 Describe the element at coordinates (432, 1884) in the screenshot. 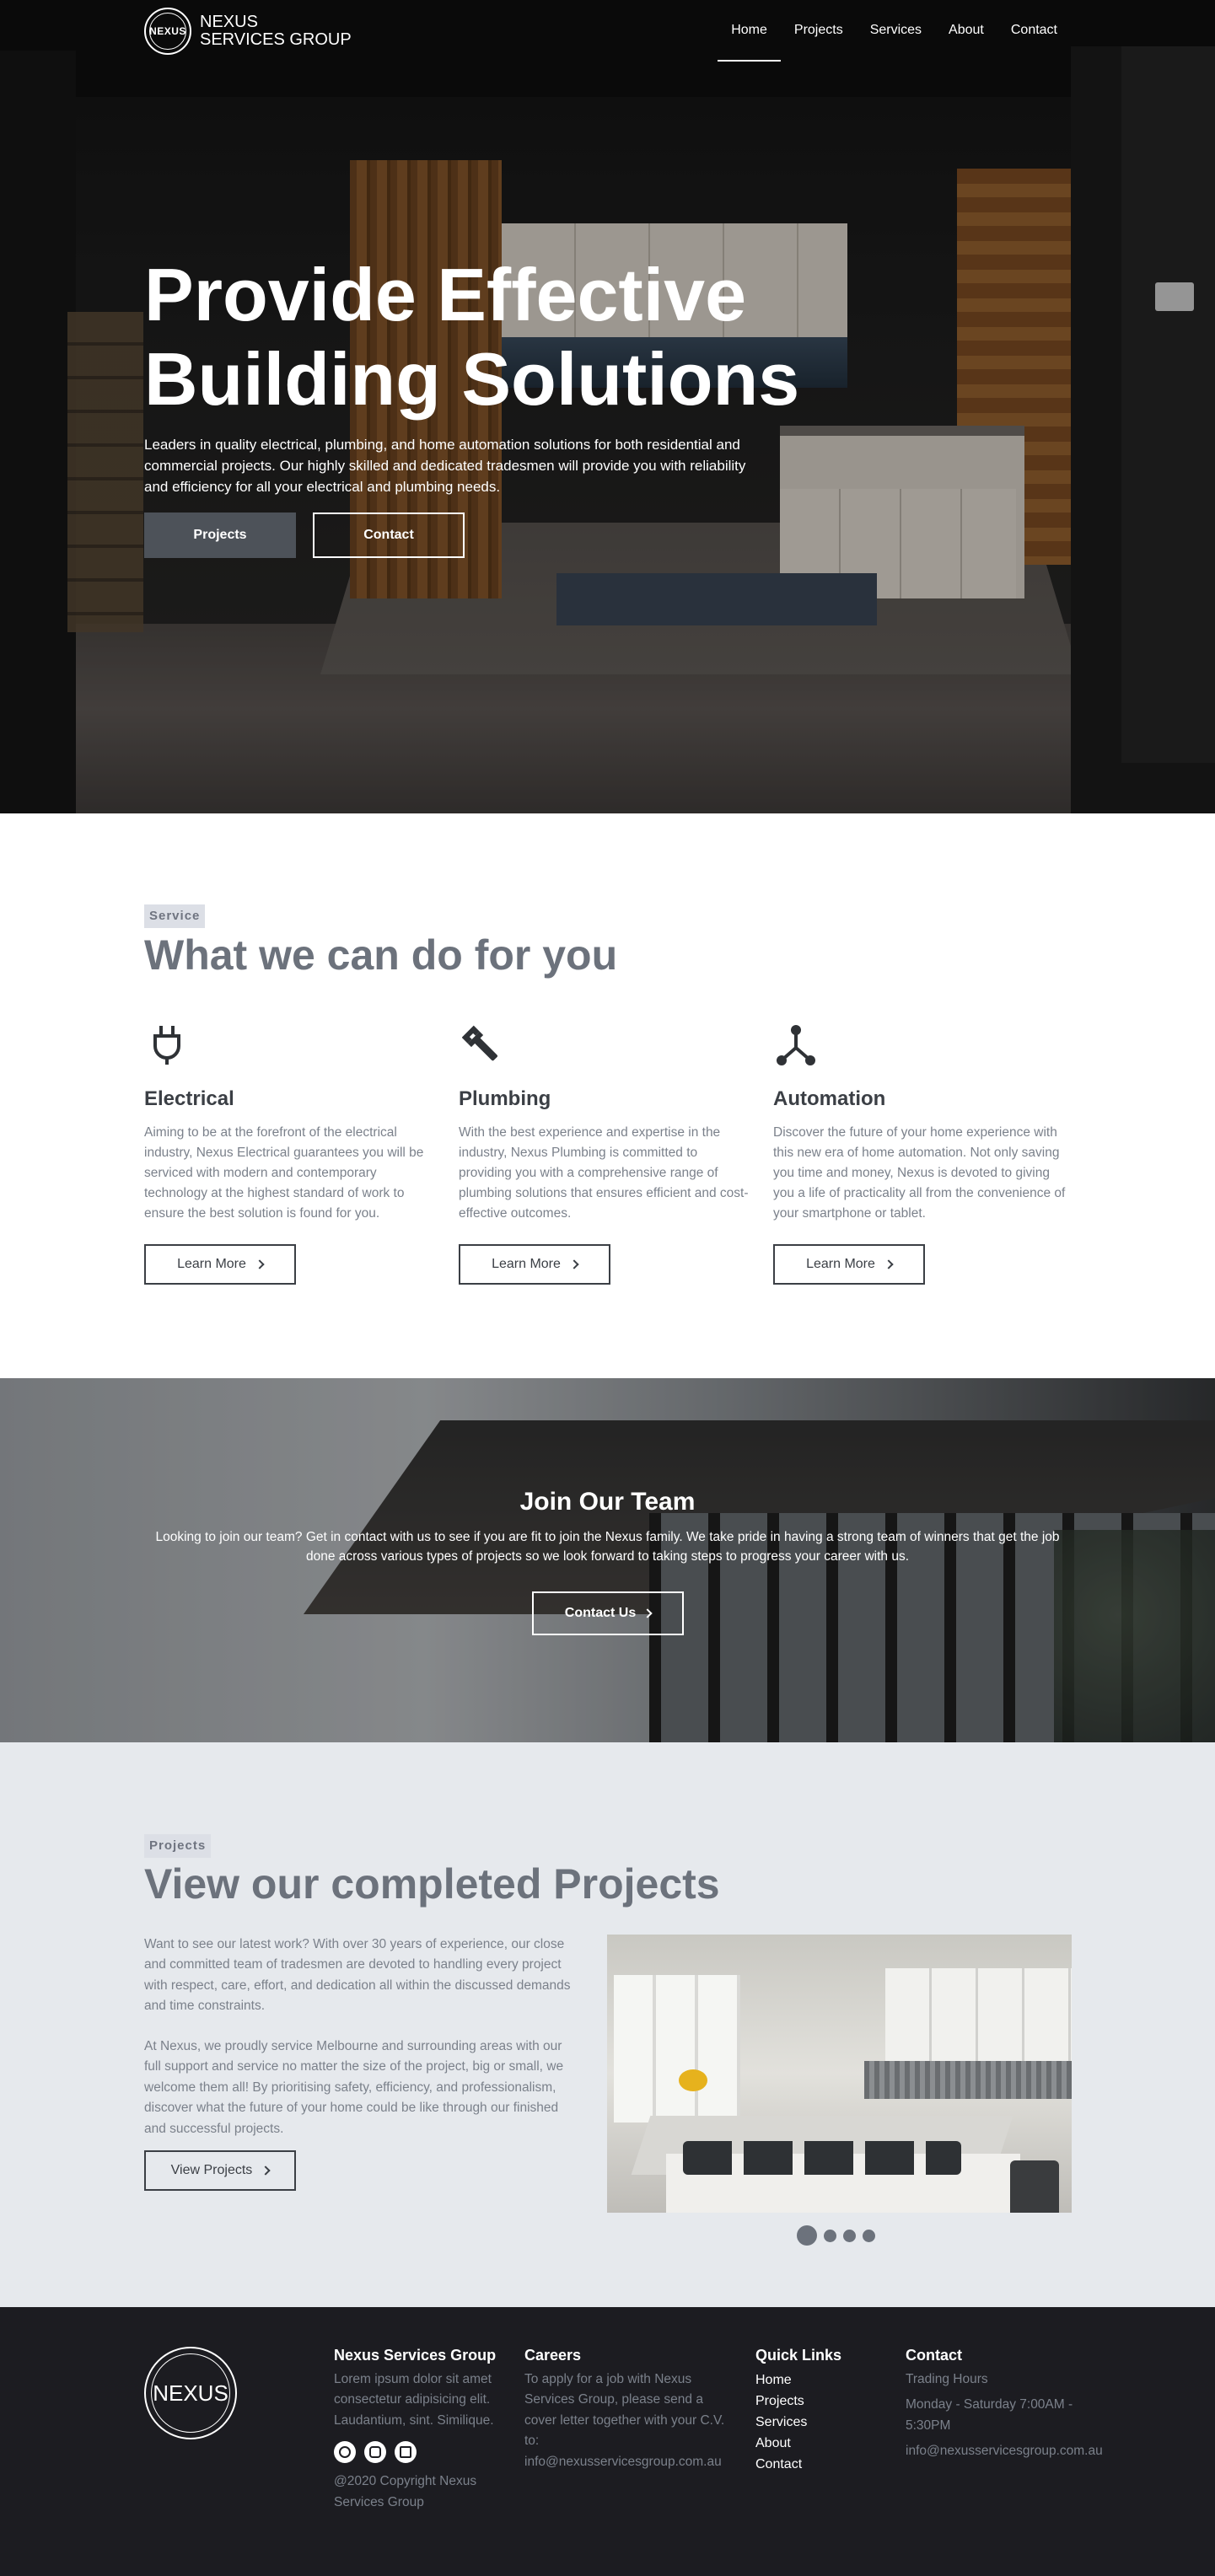

I see `projects-title: View our completed Projects` at that location.